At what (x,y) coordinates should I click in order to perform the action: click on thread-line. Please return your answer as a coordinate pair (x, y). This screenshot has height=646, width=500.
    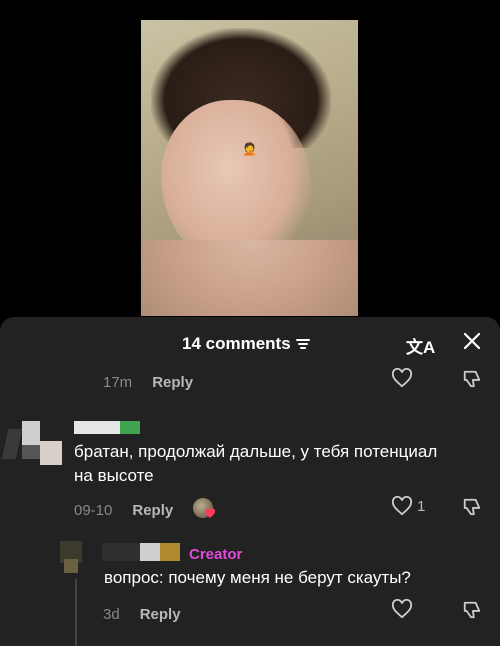
    Looking at the image, I should click on (76, 612).